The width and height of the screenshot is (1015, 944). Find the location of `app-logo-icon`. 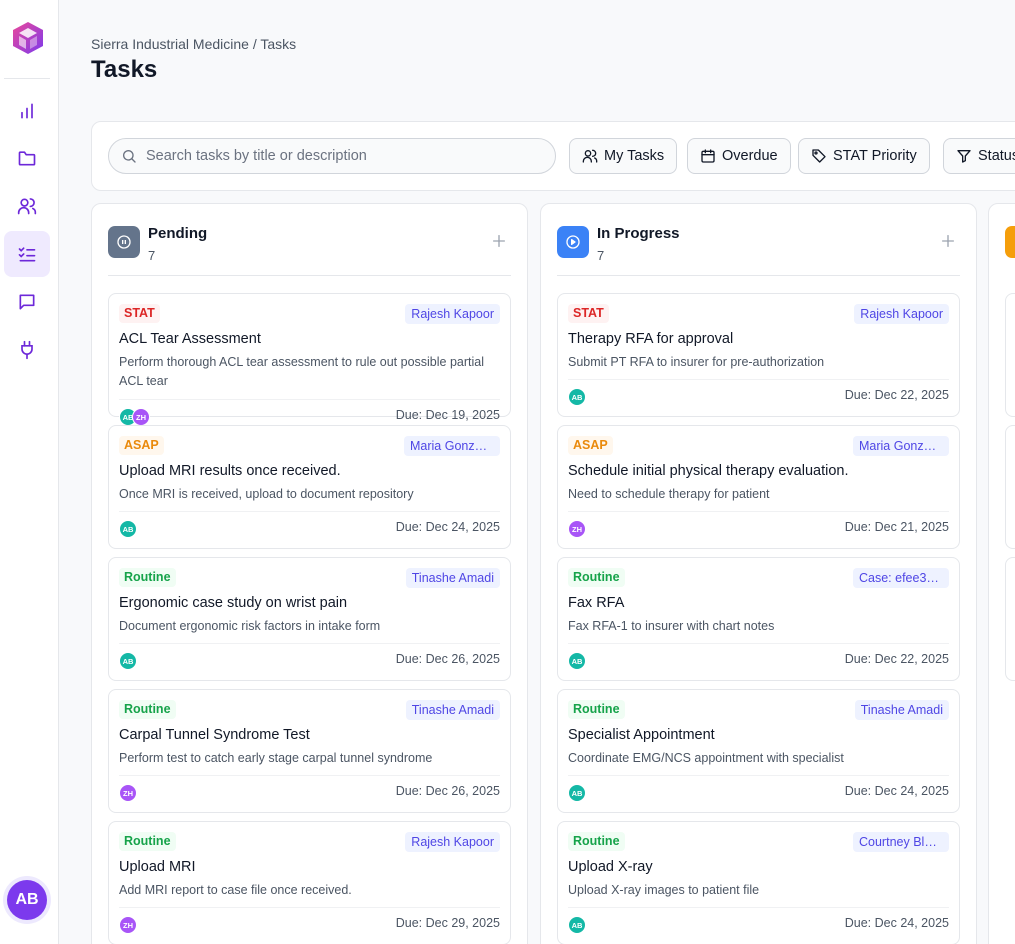

app-logo-icon is located at coordinates (28, 38).